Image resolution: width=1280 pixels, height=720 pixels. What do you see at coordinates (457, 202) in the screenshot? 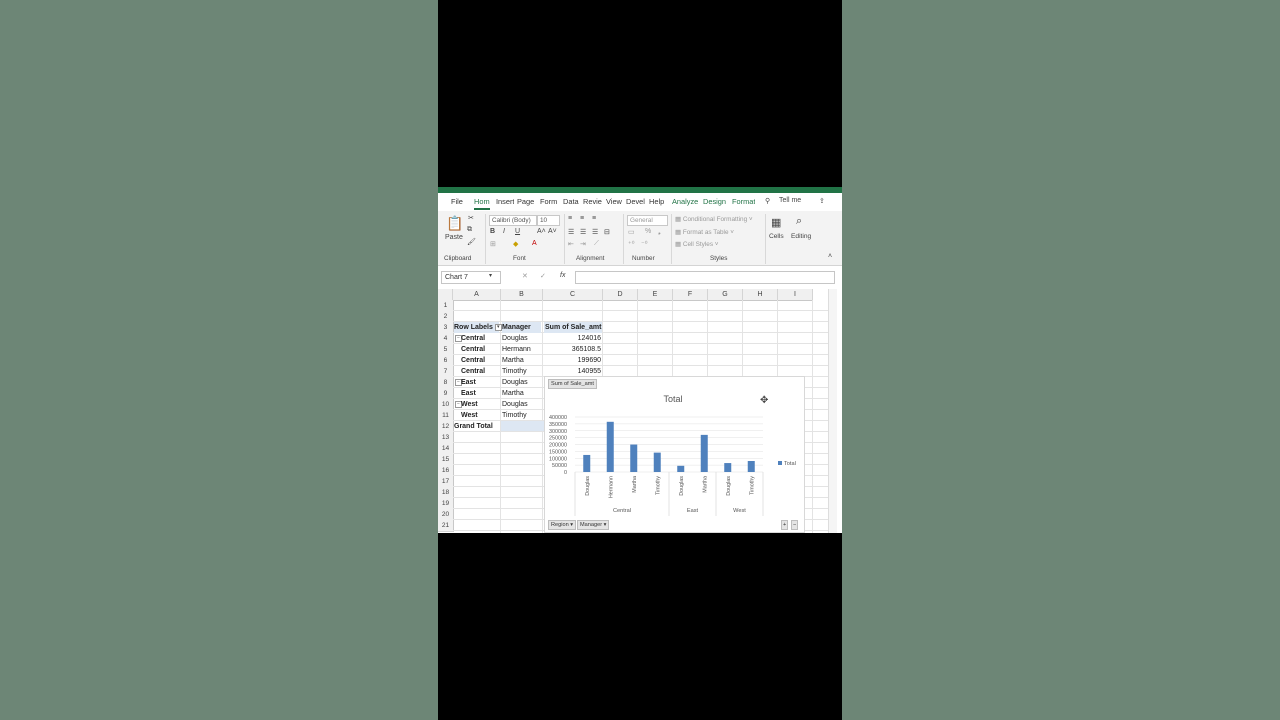
I see `tab-file: File` at bounding box center [457, 202].